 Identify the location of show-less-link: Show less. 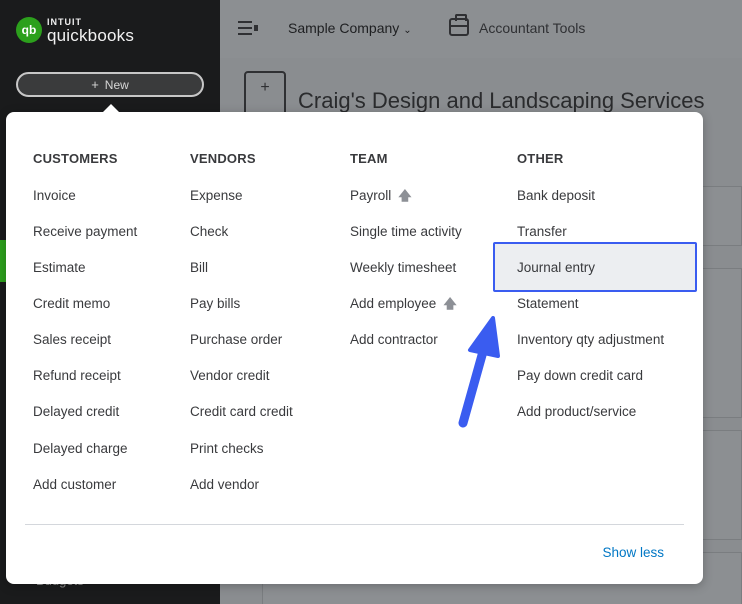
(633, 552).